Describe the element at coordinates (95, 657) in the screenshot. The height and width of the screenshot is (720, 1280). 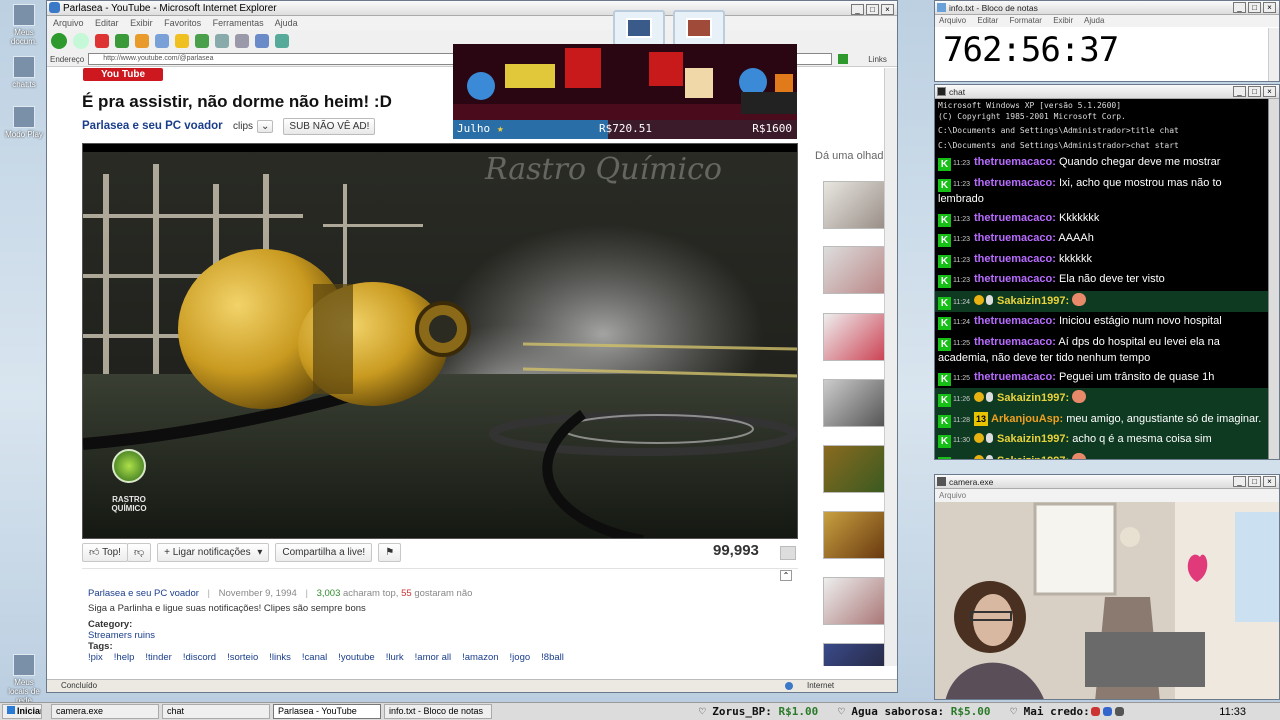
I see `tag-link: !pix` at that location.